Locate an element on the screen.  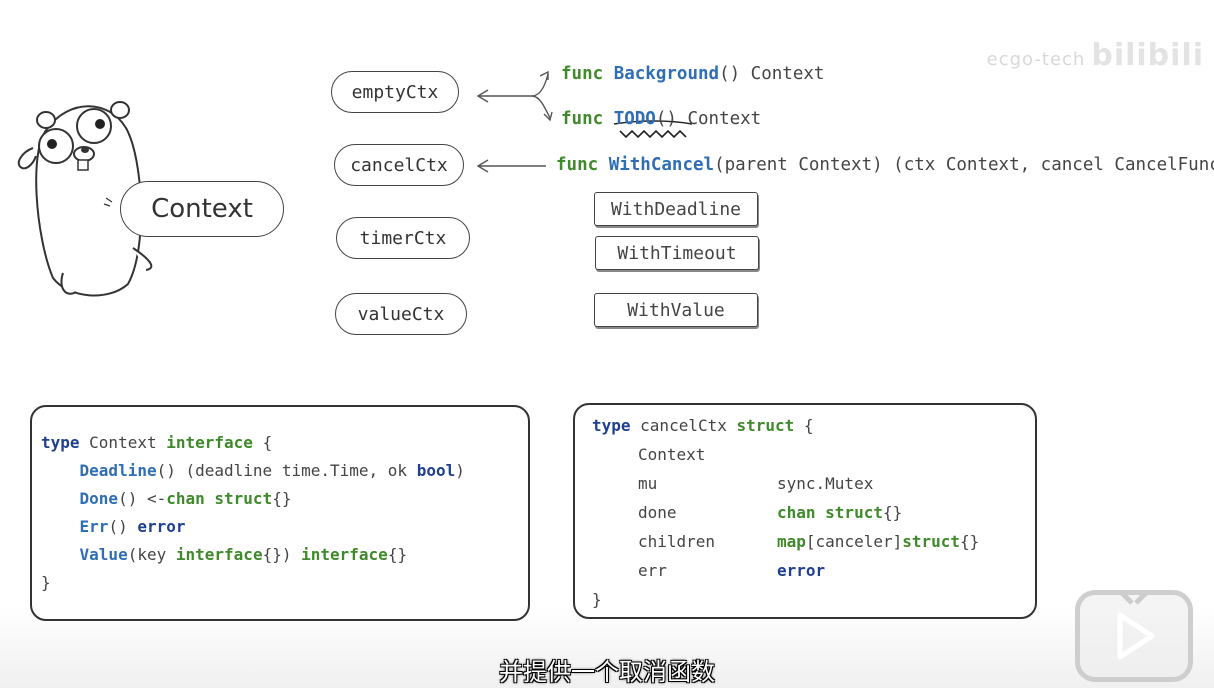
with-deadline-box: WithDeadline is located at coordinates (676, 209).